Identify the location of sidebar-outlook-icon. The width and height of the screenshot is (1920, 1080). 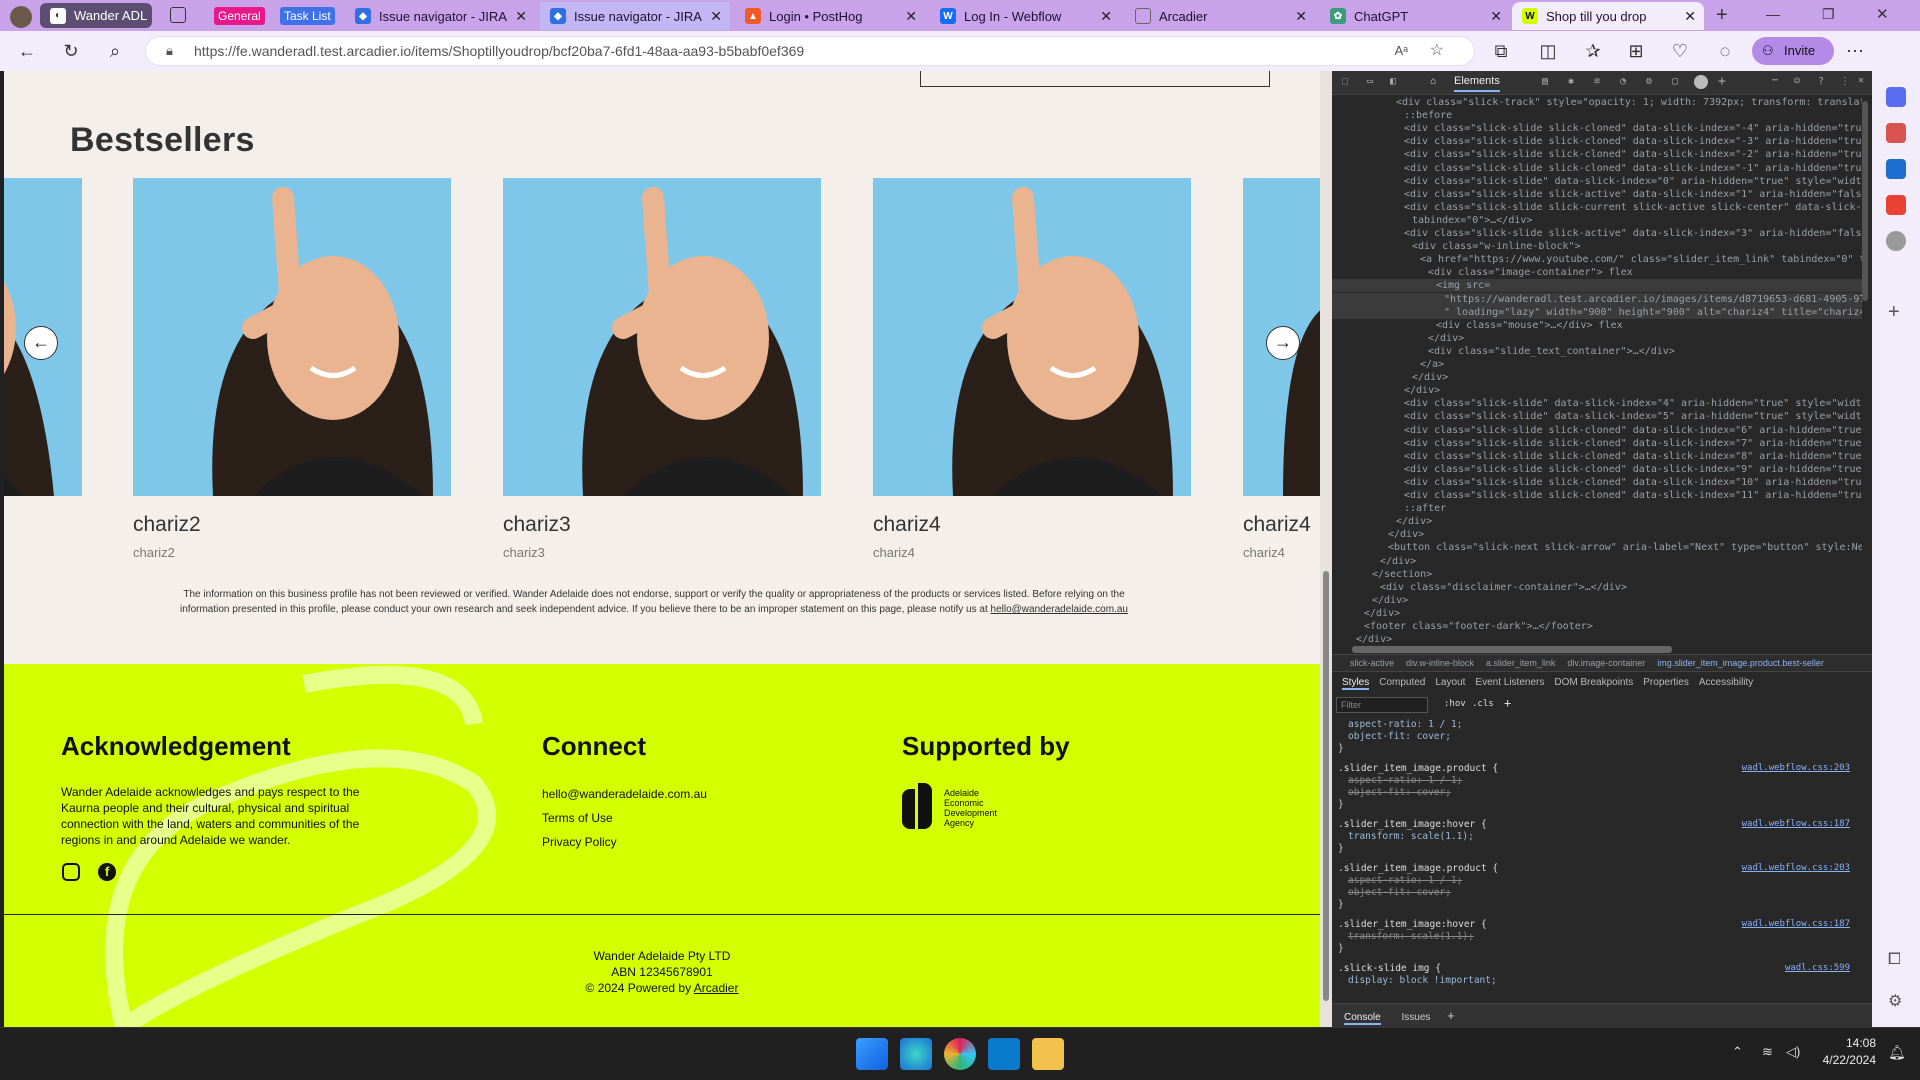
(1896, 169).